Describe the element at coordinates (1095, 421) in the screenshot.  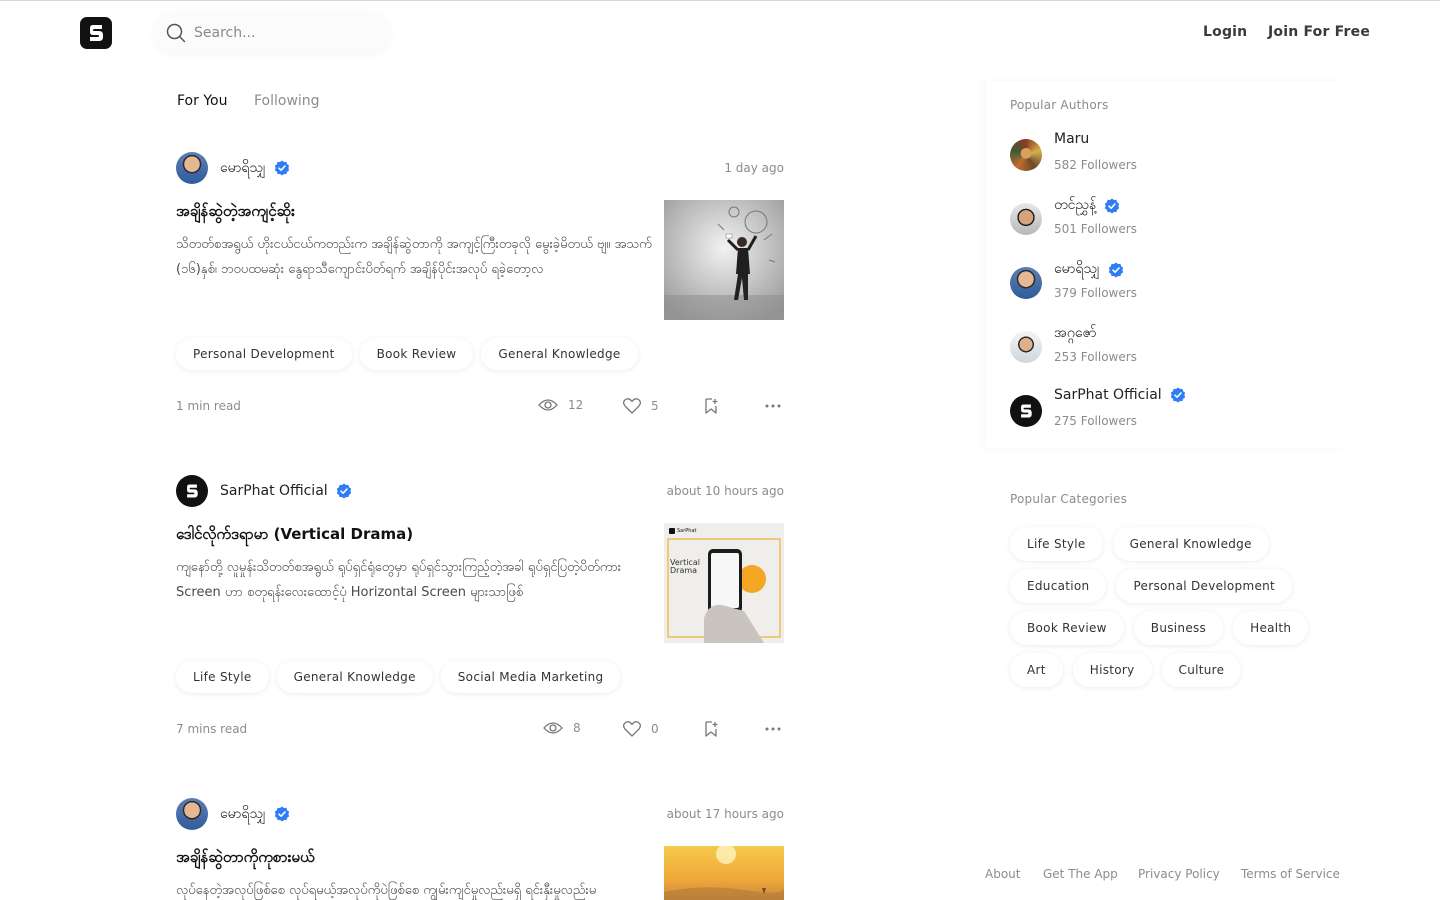
I see `author-followers: 275 Followers` at that location.